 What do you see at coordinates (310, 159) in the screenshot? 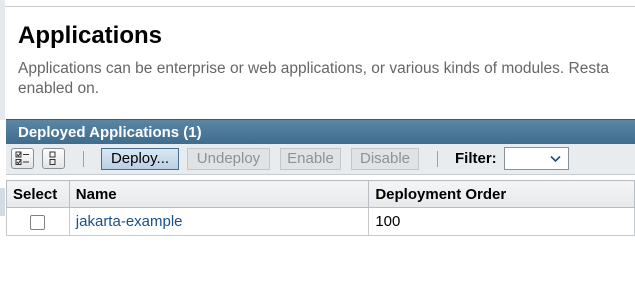
I see `enable-button: Enable` at bounding box center [310, 159].